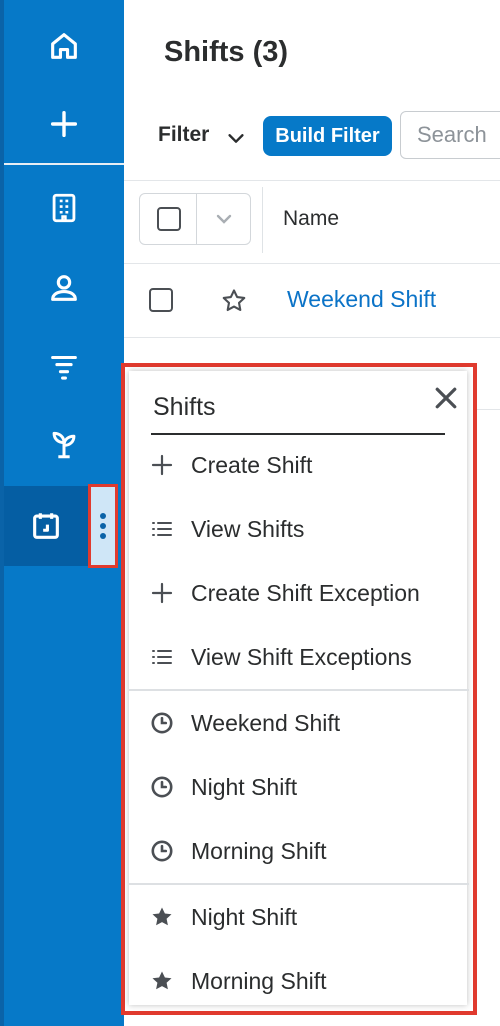  I want to click on sidebar-item-accounts, so click(64, 208).